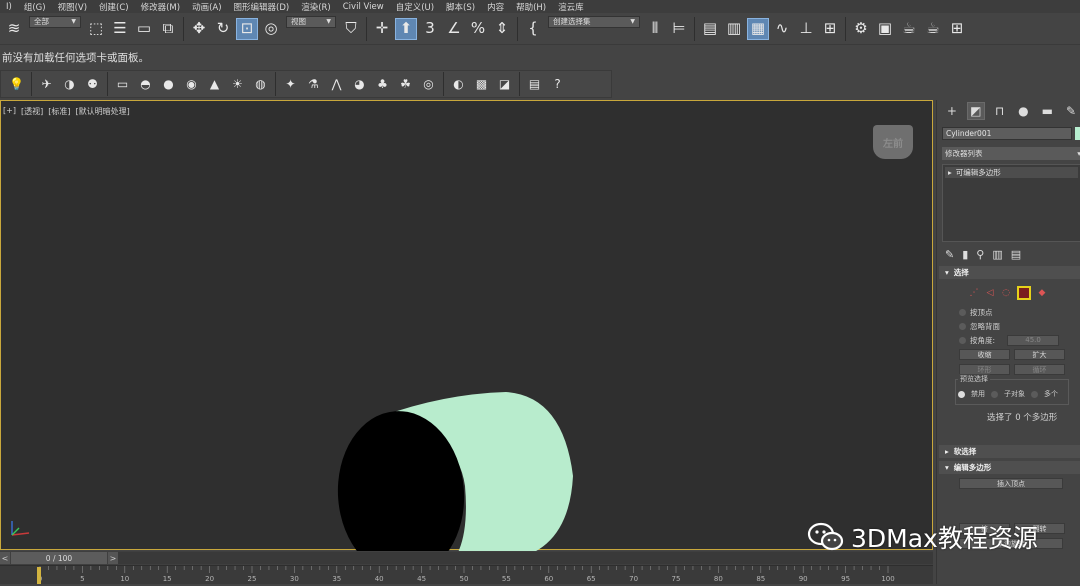  Describe the element at coordinates (46, 84) in the screenshot. I see `camera-icon: ✈` at that location.